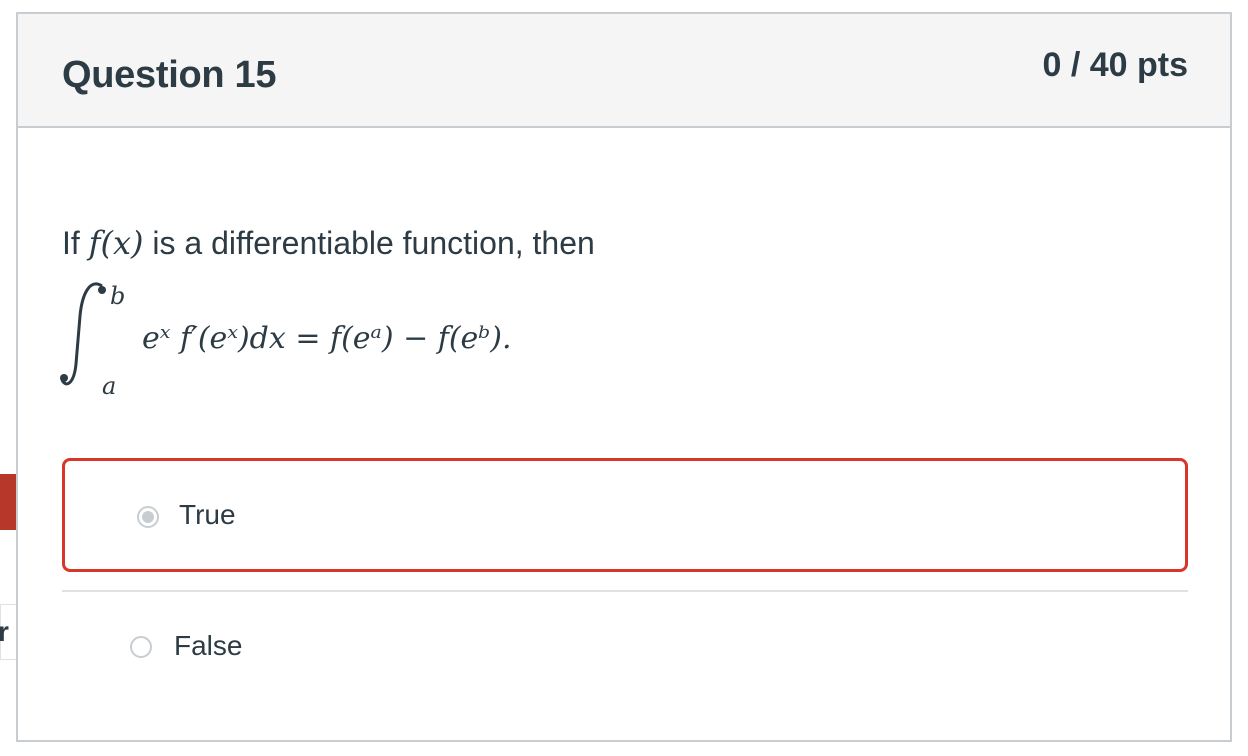 This screenshot has width=1248, height=756. I want to click on correct-flag-text: r, so click(4, 631).